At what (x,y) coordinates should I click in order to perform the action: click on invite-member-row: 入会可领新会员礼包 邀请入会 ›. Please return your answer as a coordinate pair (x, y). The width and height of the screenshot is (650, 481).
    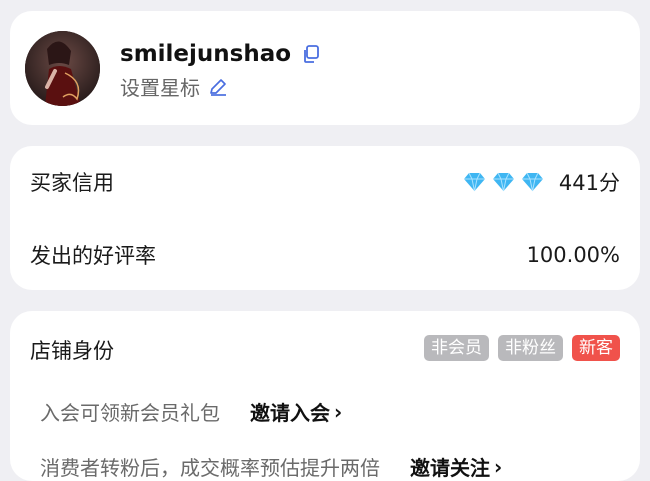
    Looking at the image, I should click on (191, 411).